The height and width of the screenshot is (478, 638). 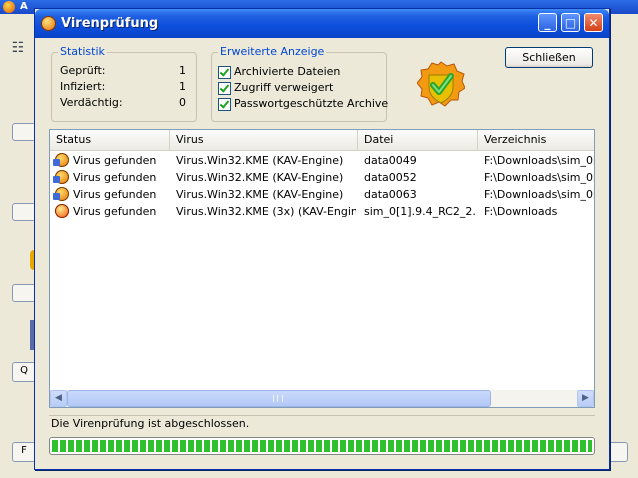 I want to click on column-header-status: Status, so click(x=110, y=140).